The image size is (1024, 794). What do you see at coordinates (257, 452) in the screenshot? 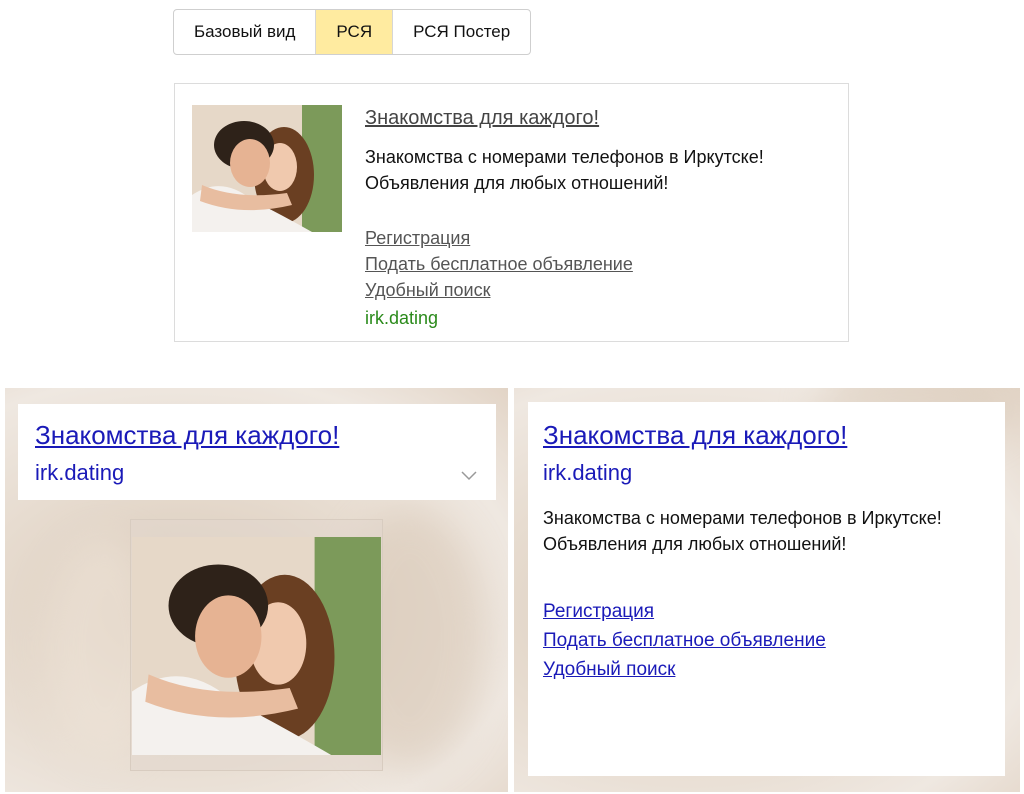
I see `poster-header: Знакомства для каждого! irk.dating` at bounding box center [257, 452].